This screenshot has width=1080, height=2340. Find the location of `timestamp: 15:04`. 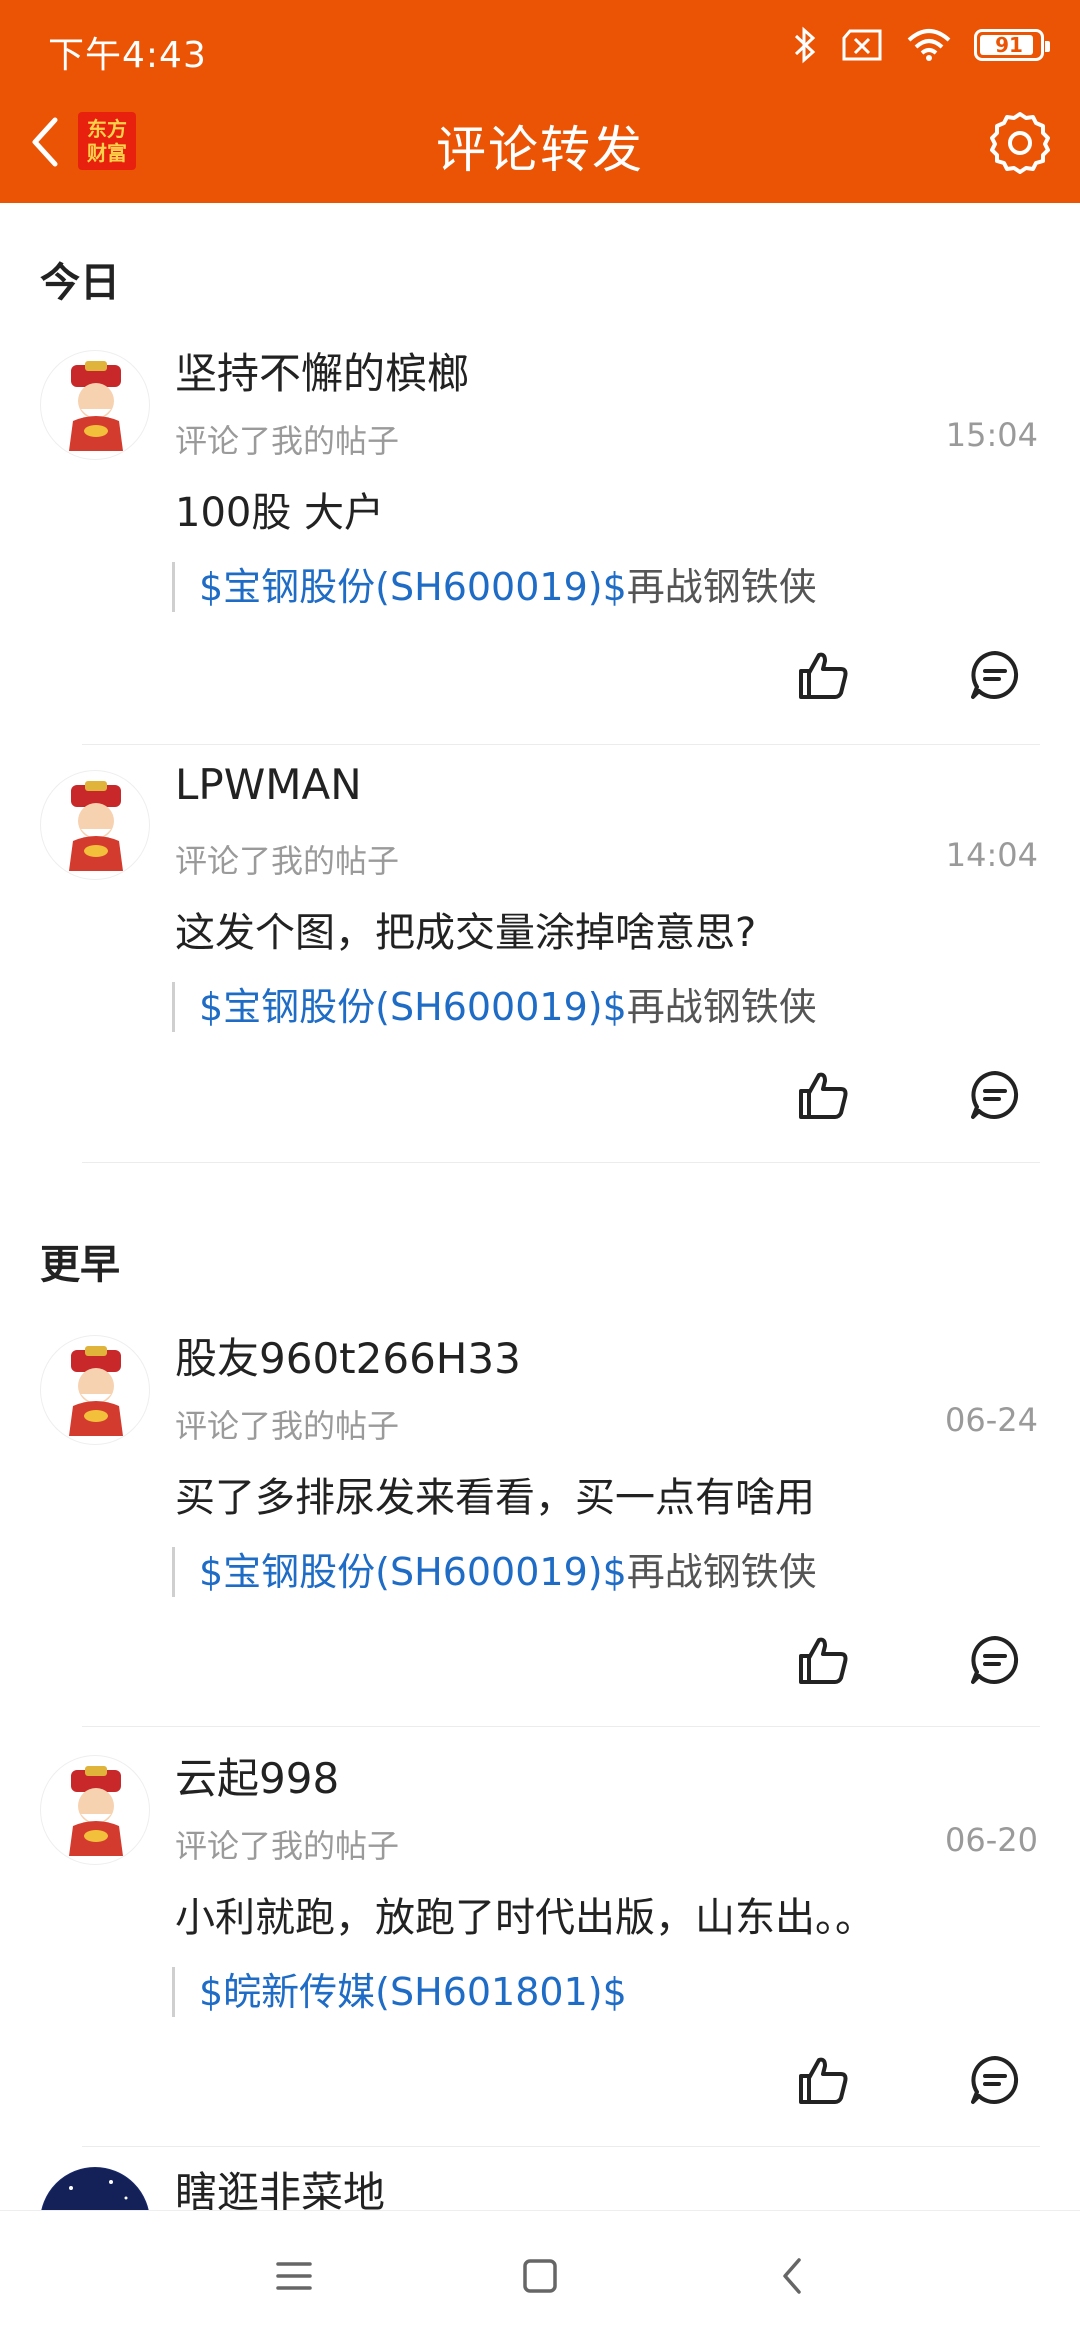

timestamp: 15:04 is located at coordinates (991, 435).